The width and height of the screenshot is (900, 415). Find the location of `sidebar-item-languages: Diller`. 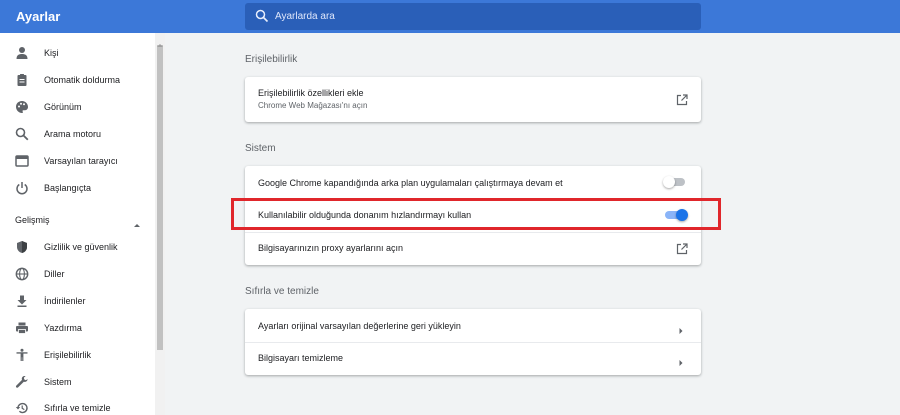

sidebar-item-languages: Diller is located at coordinates (77, 274).